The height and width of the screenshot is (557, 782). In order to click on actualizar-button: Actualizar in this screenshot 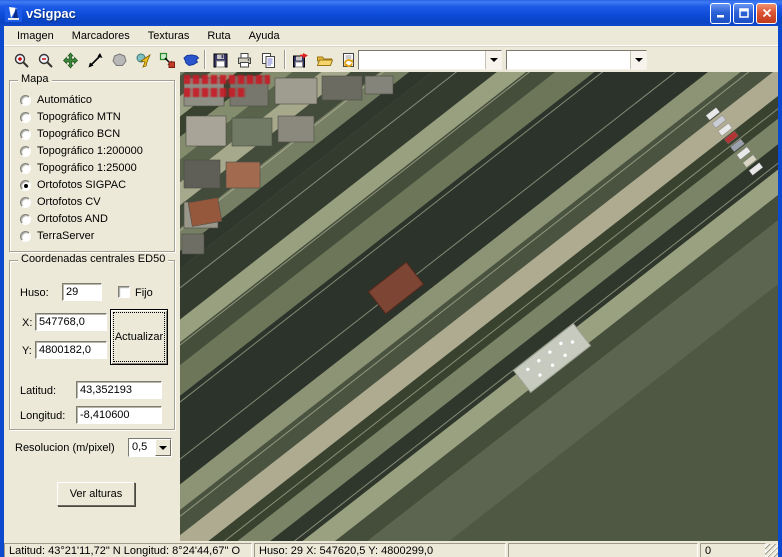, I will do `click(139, 337)`.